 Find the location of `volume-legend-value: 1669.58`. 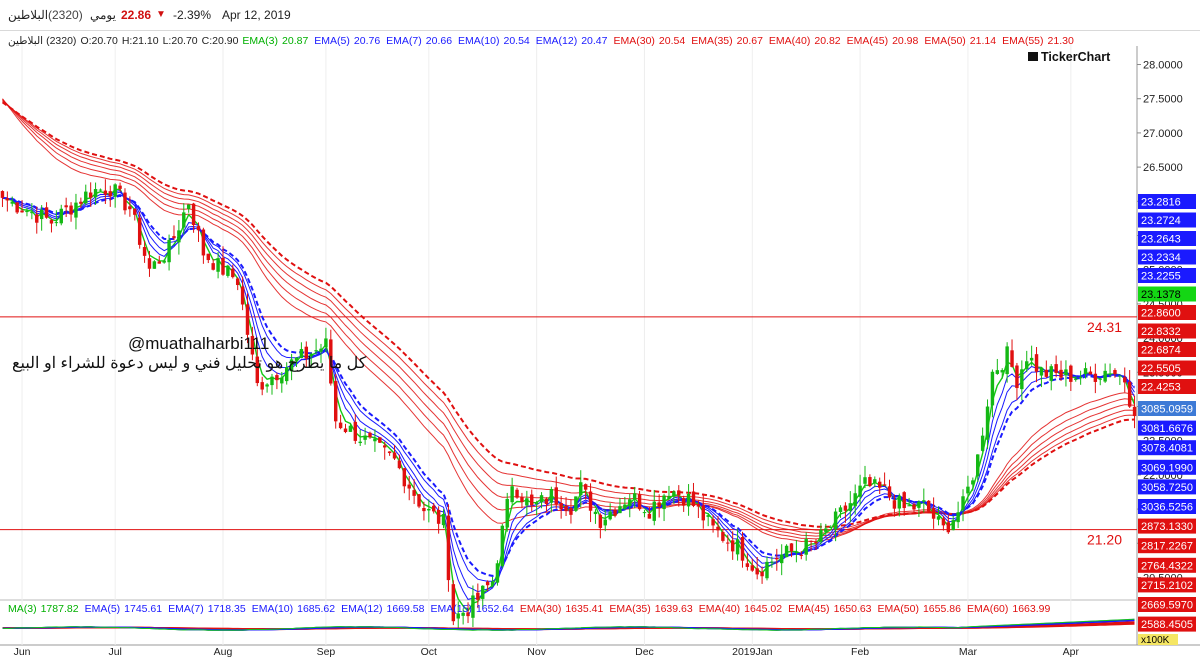

volume-legend-value: 1669.58 is located at coordinates (406, 609).